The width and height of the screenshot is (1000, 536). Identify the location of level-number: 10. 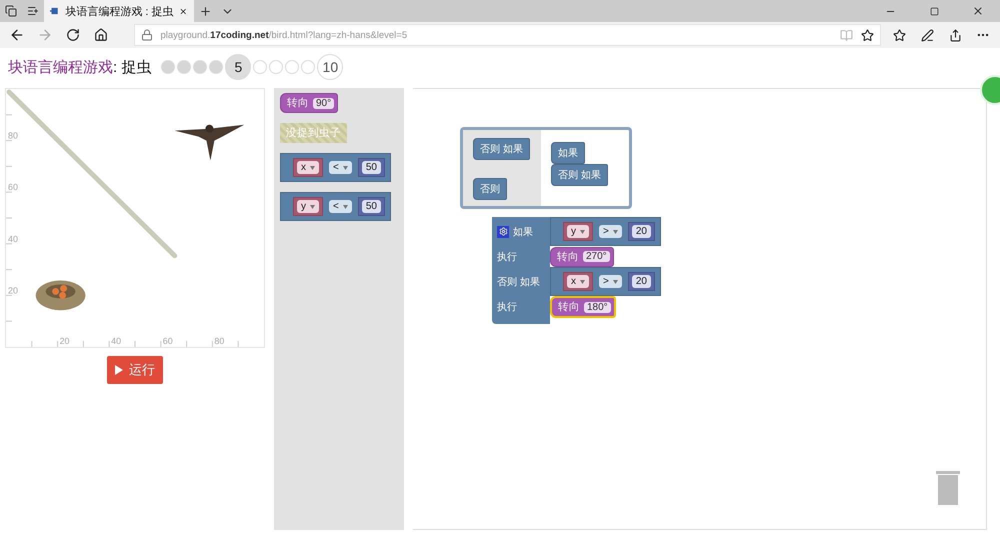
(330, 67).